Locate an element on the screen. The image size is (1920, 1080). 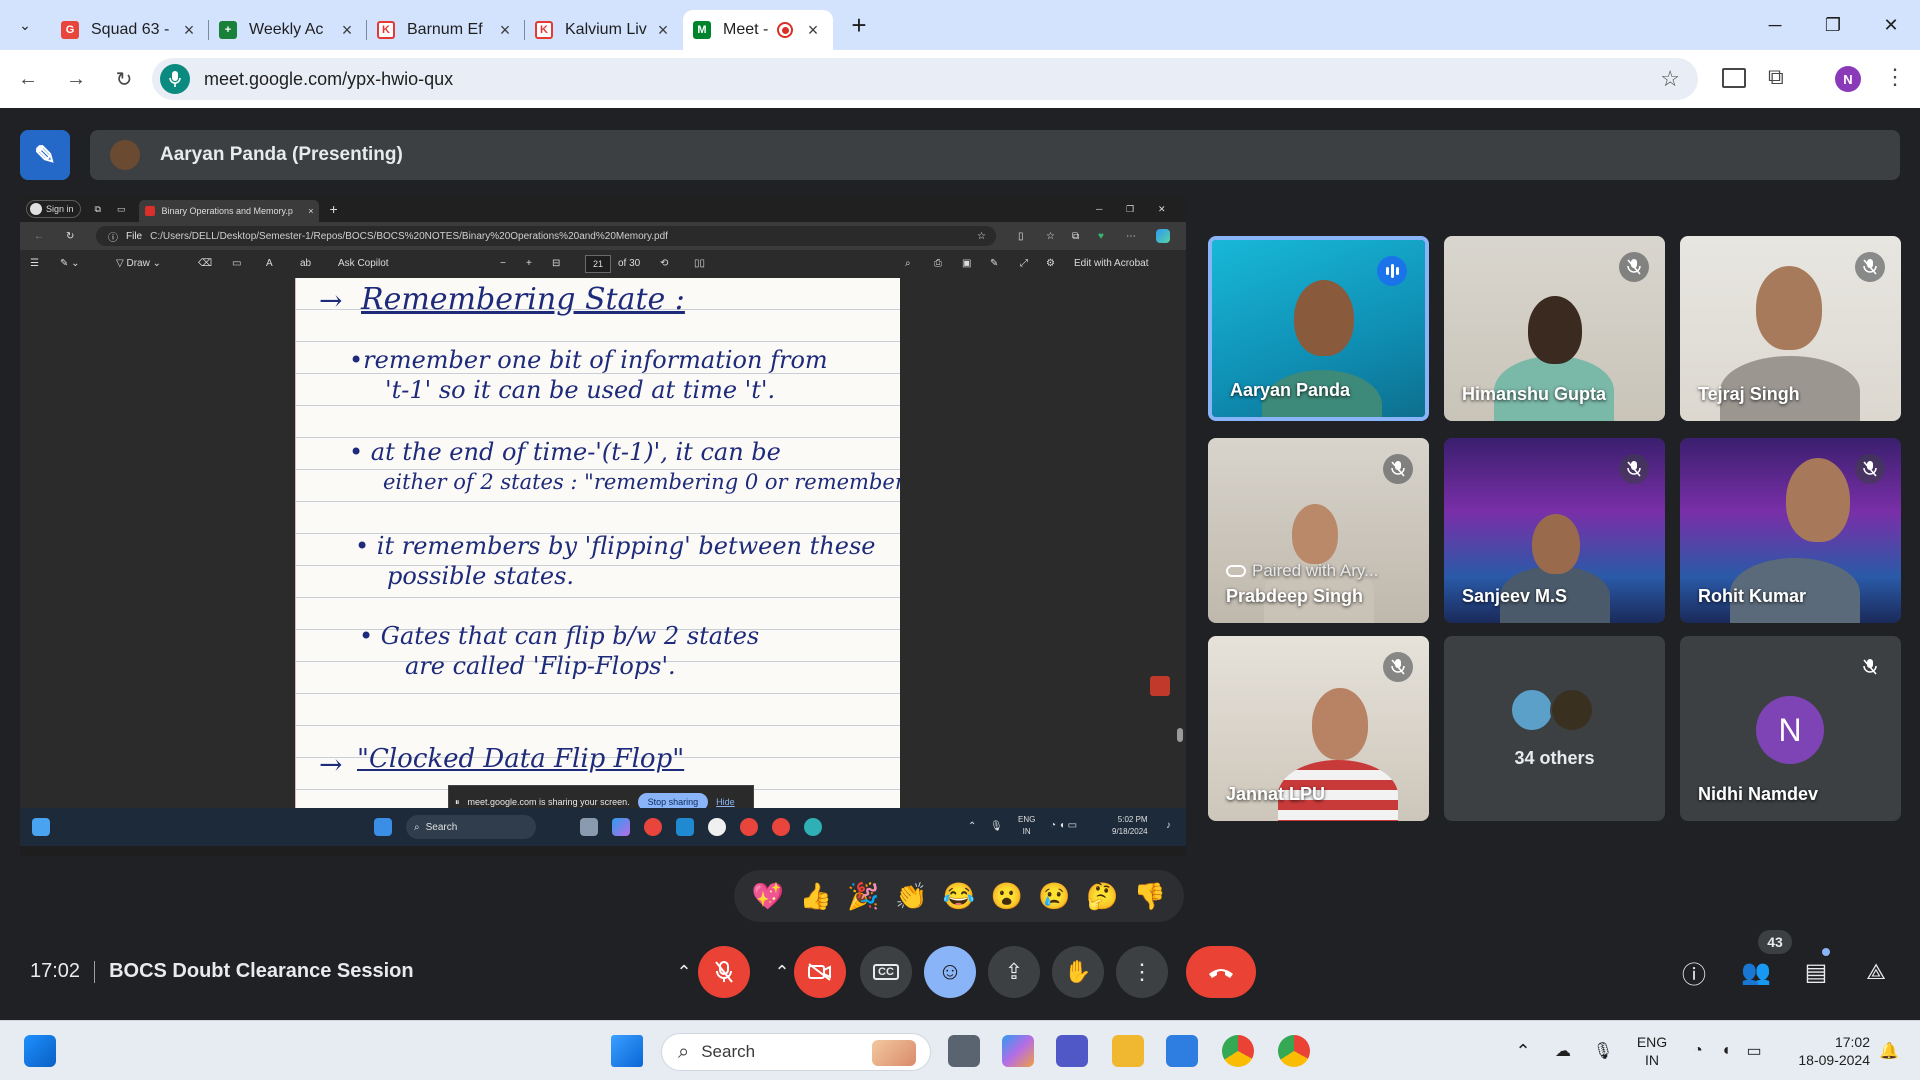
wifi-volume-battery-icons: ◔ ◖ ▭ is located at coordinates (1063, 825).